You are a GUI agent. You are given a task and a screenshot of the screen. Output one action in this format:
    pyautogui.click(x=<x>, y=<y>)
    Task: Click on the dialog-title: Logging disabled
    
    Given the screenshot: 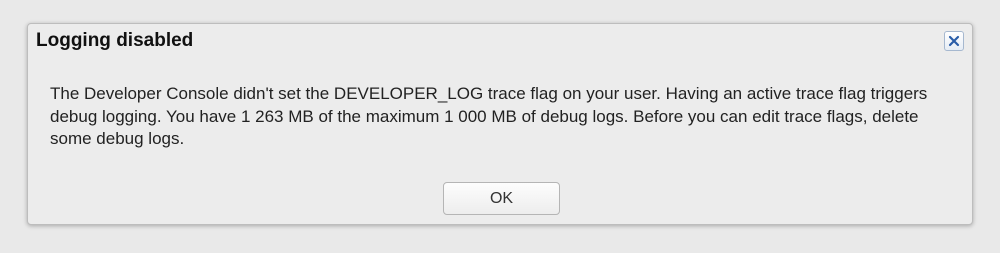 What is the action you would take?
    pyautogui.click(x=115, y=40)
    